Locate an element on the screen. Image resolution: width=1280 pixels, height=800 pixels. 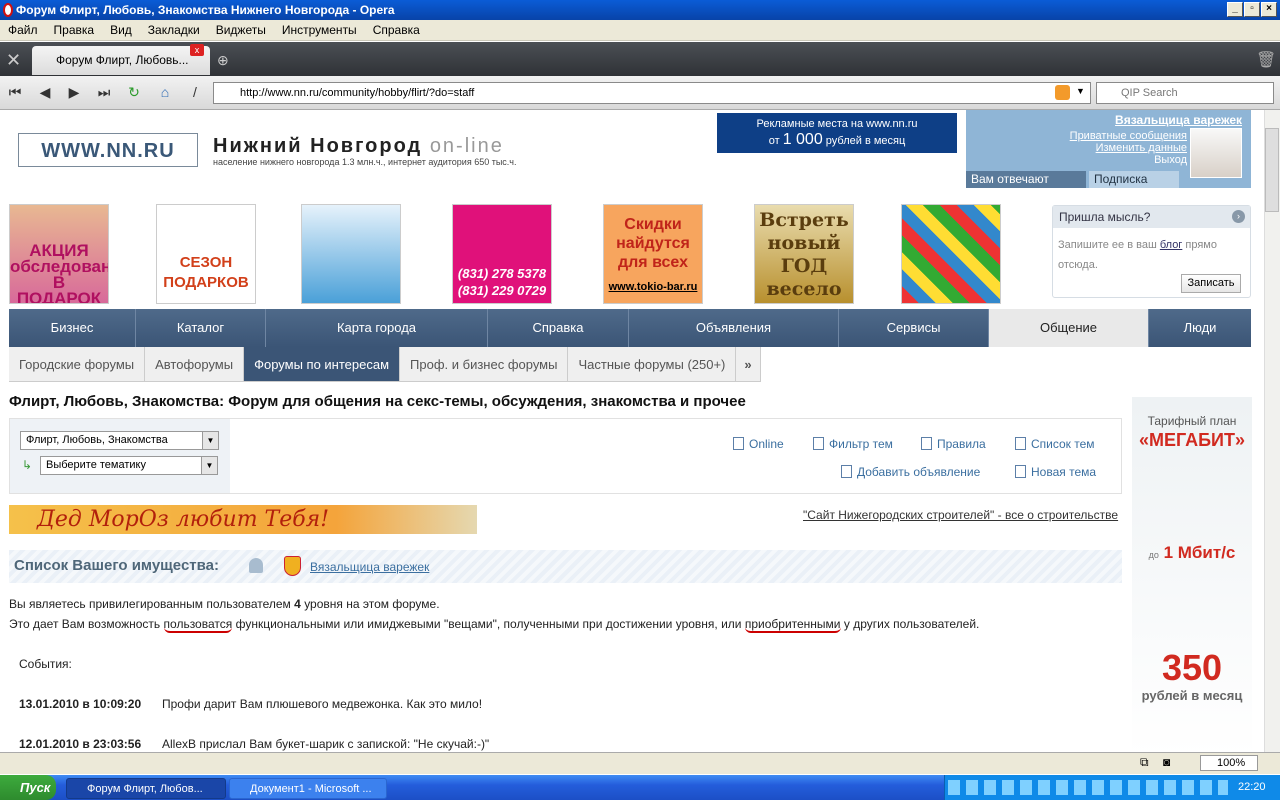
online-link: Online is located at coordinates (758, 444).